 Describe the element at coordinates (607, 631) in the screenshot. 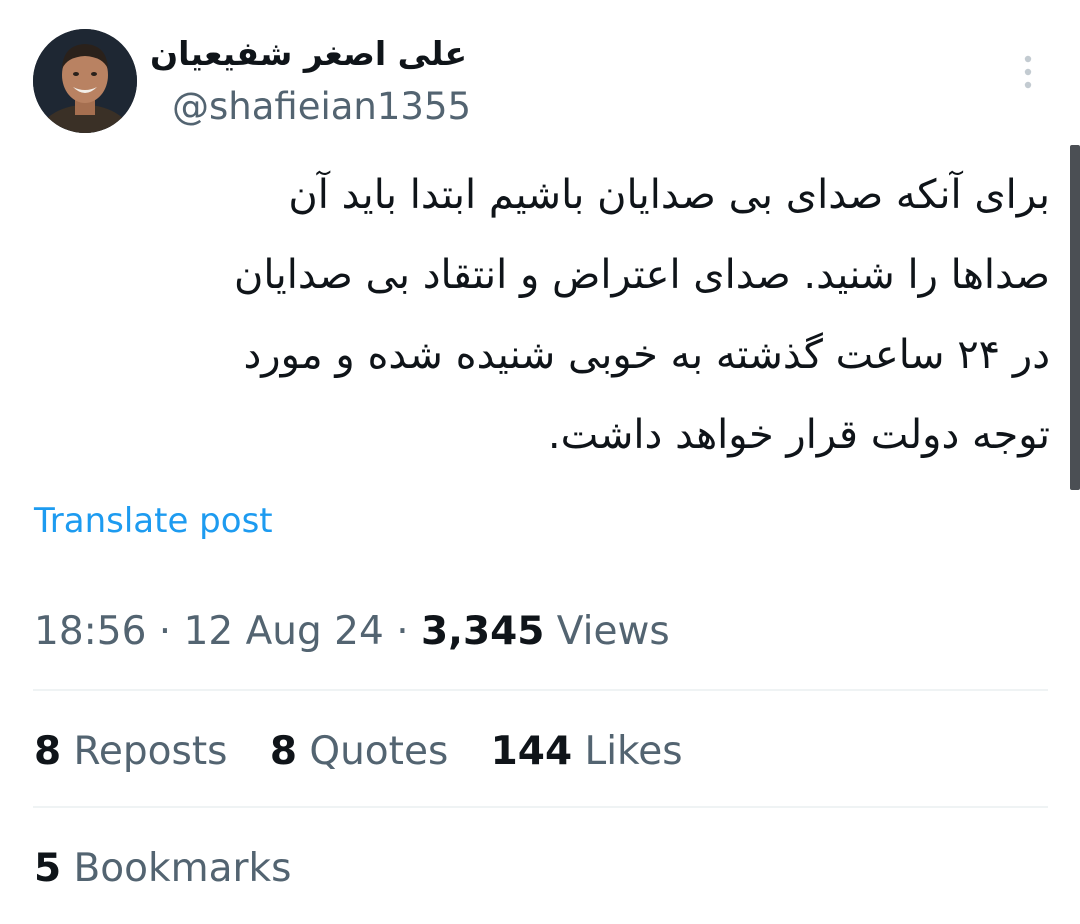

I see `views-label: Views` at that location.